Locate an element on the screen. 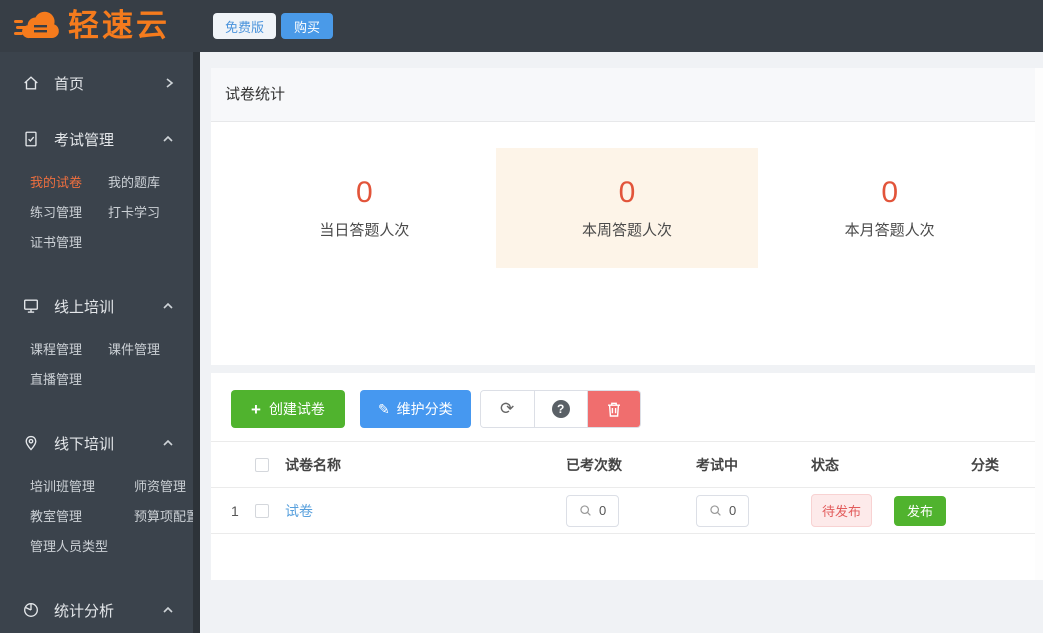 This screenshot has width=1043, height=633. brand-name: 轻速云 is located at coordinates (119, 25).